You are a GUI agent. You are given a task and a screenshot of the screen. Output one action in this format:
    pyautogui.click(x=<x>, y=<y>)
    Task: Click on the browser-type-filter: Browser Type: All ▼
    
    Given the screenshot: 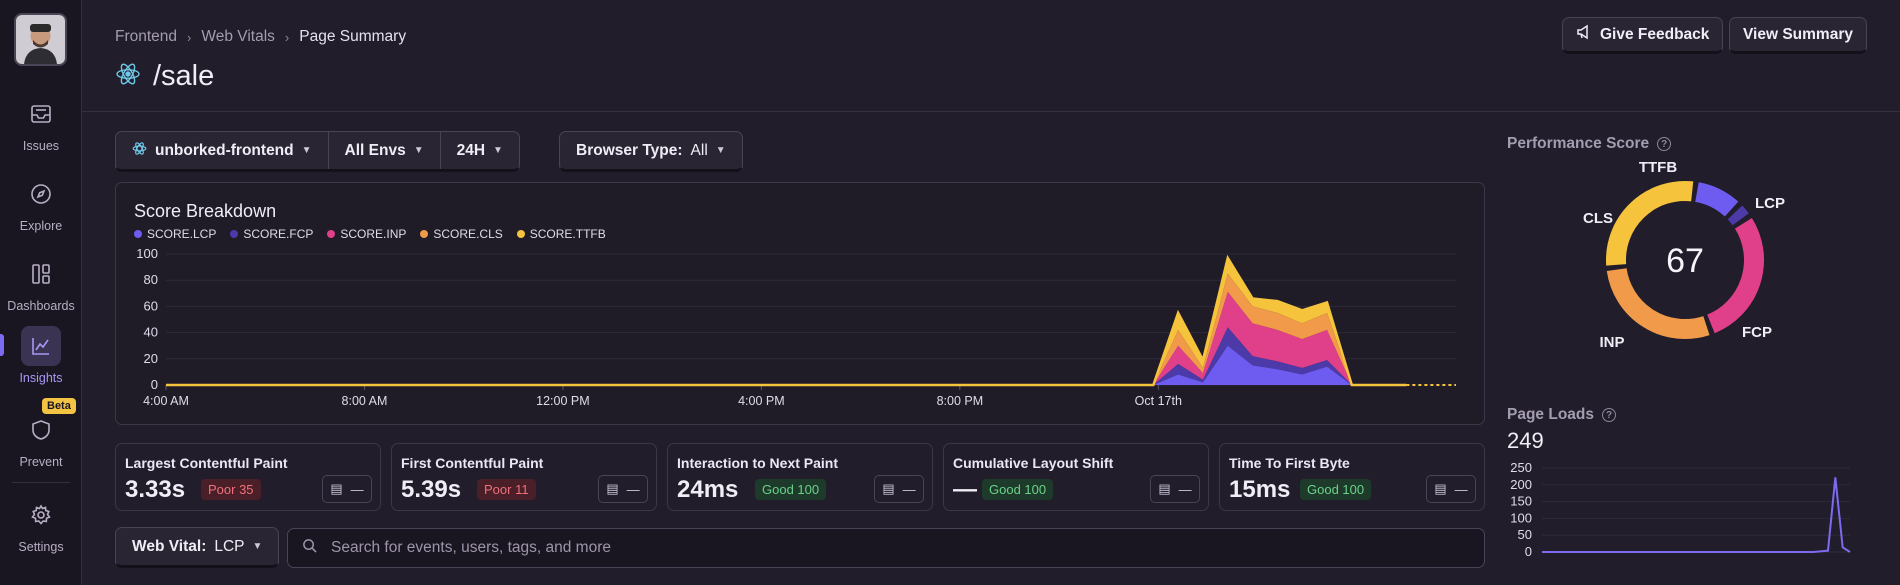 What is the action you would take?
    pyautogui.click(x=651, y=151)
    